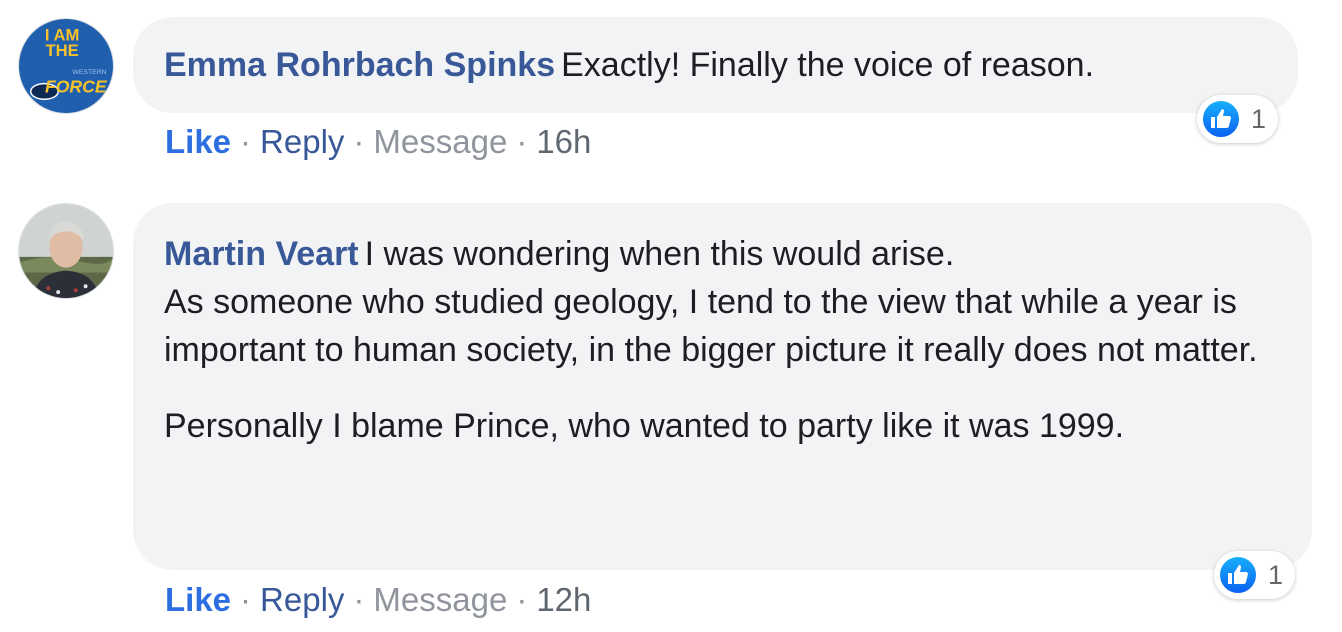  What do you see at coordinates (828, 65) in the screenshot?
I see `comment-text: Exactly! Finally the voice of reason.` at bounding box center [828, 65].